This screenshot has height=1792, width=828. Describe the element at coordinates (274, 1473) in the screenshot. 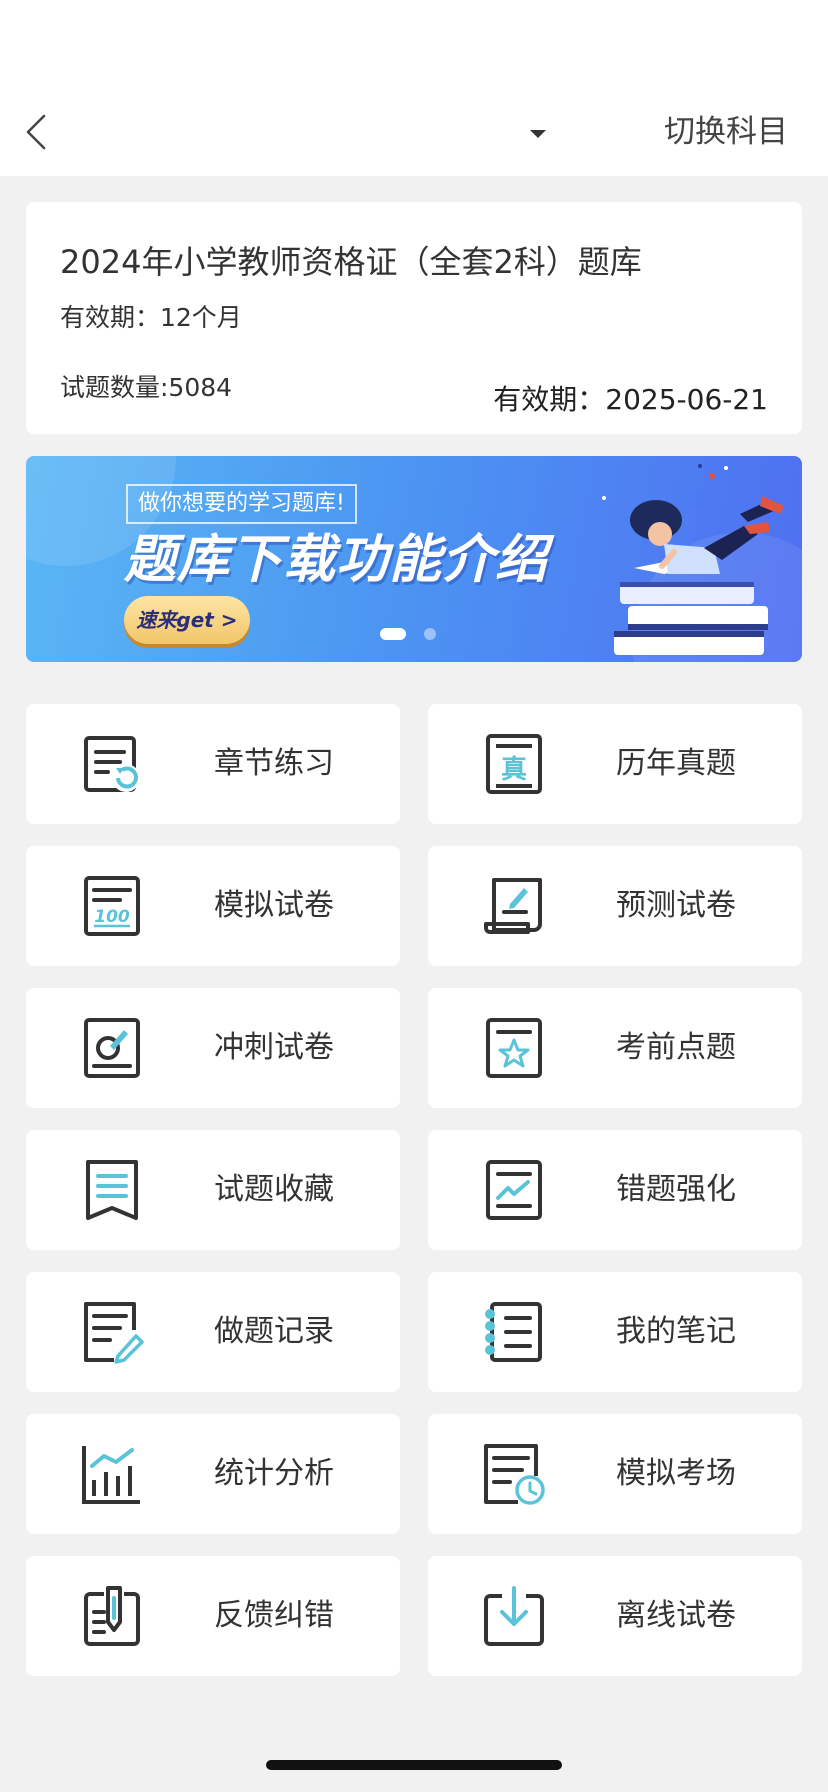

I see `menu-label: 统计分析` at that location.